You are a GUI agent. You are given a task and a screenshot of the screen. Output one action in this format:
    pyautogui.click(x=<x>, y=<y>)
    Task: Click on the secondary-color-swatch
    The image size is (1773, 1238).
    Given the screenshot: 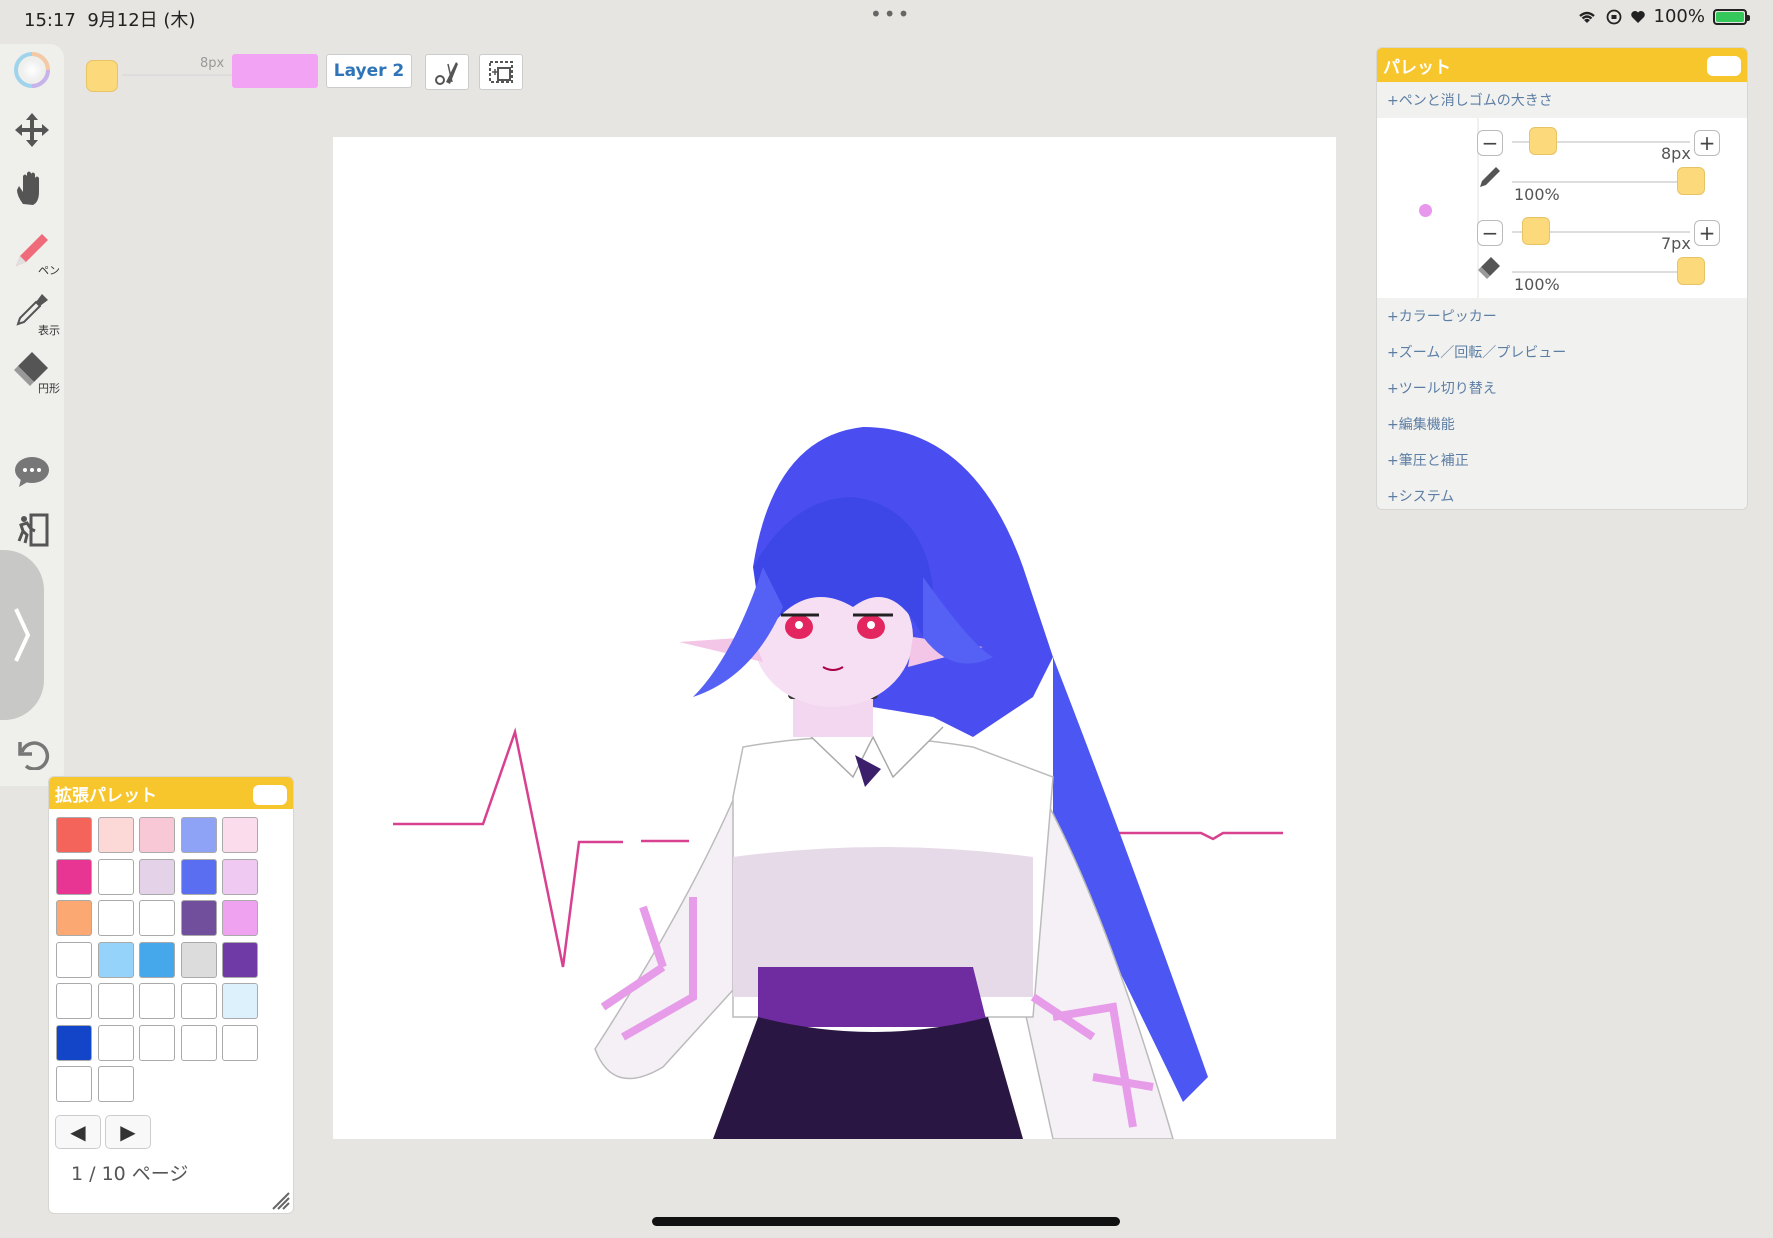 What is the action you would take?
    pyautogui.click(x=275, y=71)
    